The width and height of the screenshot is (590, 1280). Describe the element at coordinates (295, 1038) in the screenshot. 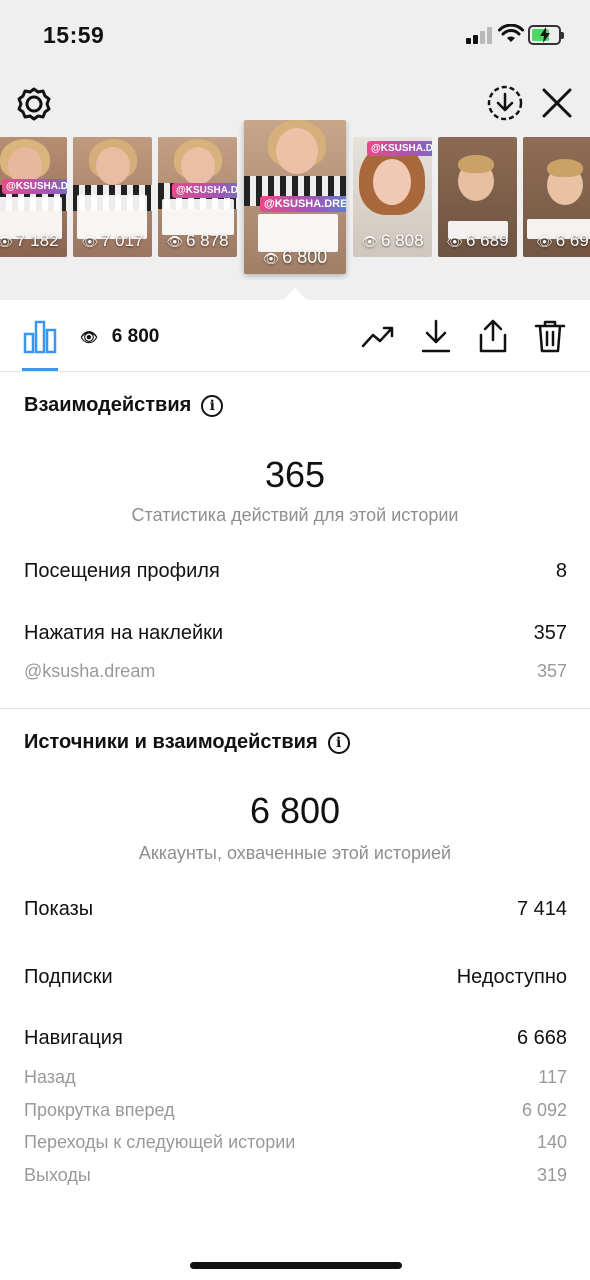

I see `navigation-row: Навигация 6 668` at that location.